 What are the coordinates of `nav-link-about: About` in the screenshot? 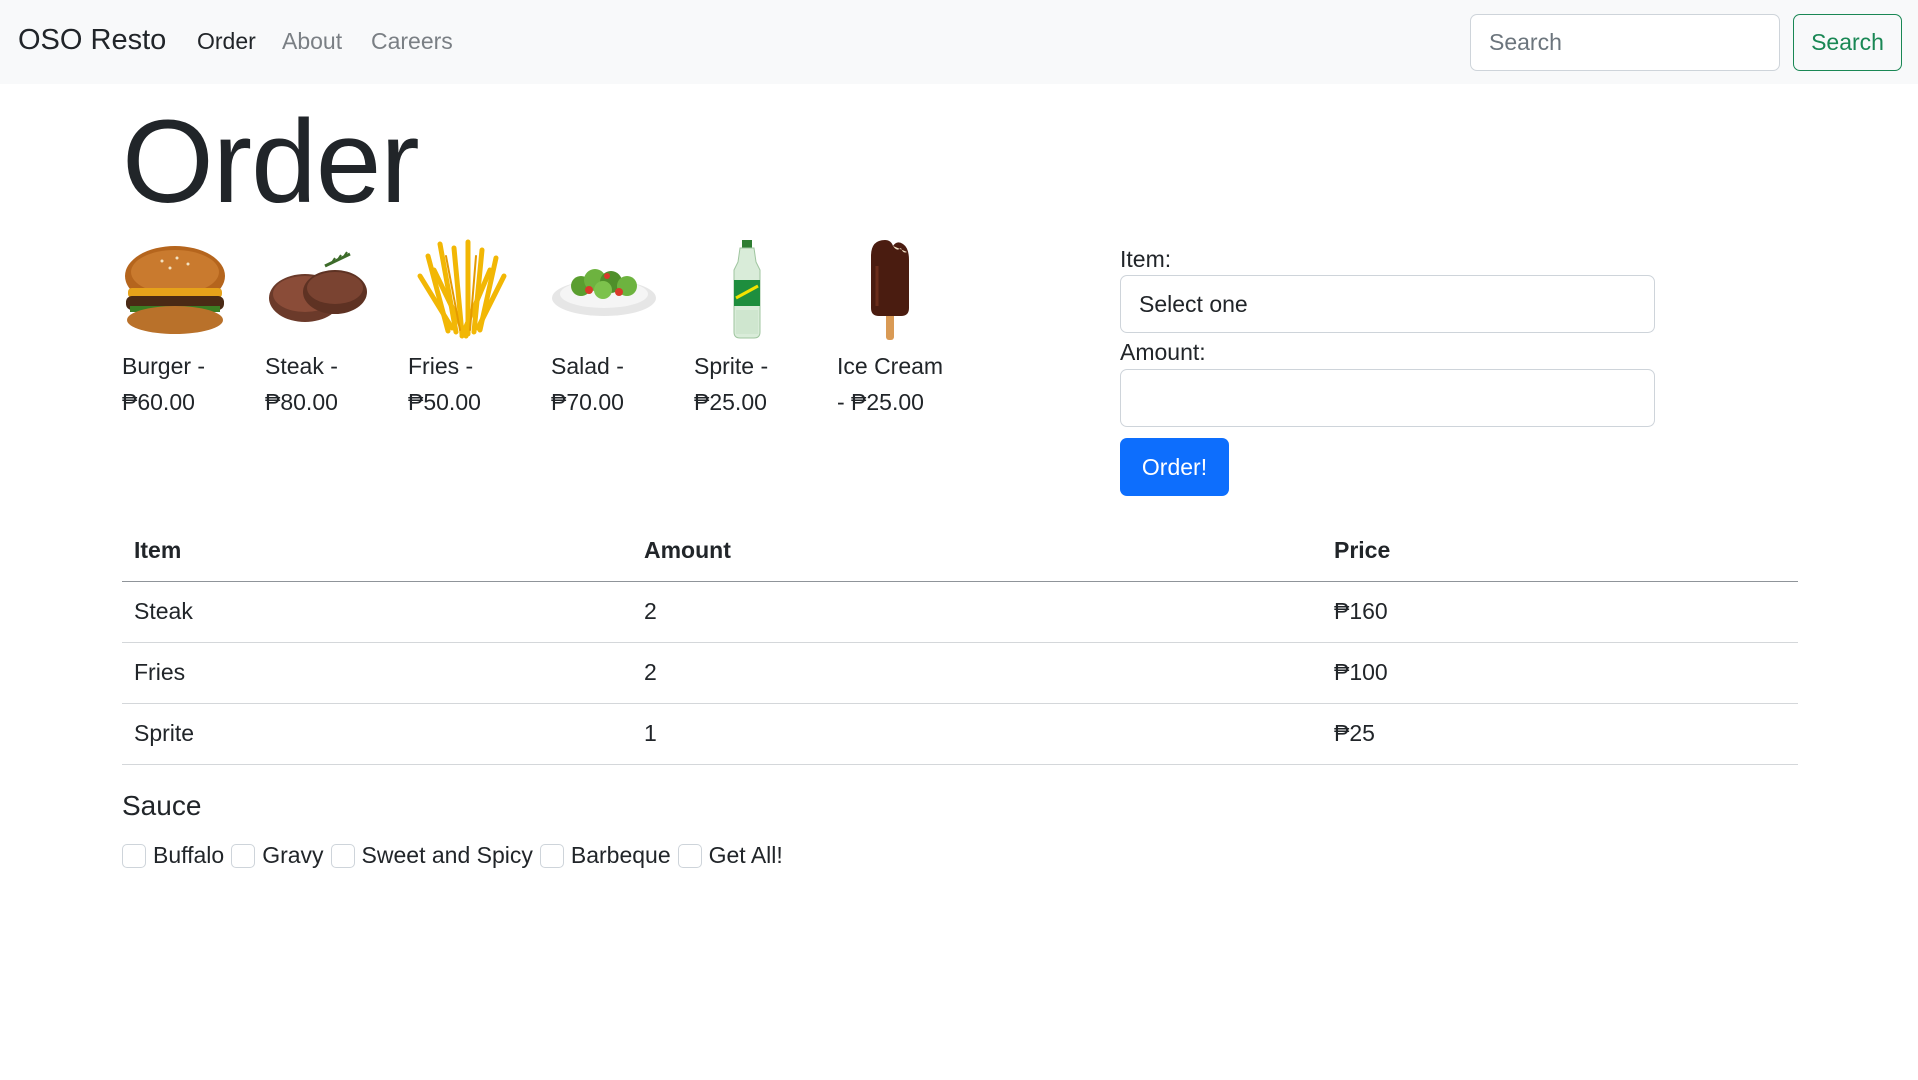 It's located at (312, 41).